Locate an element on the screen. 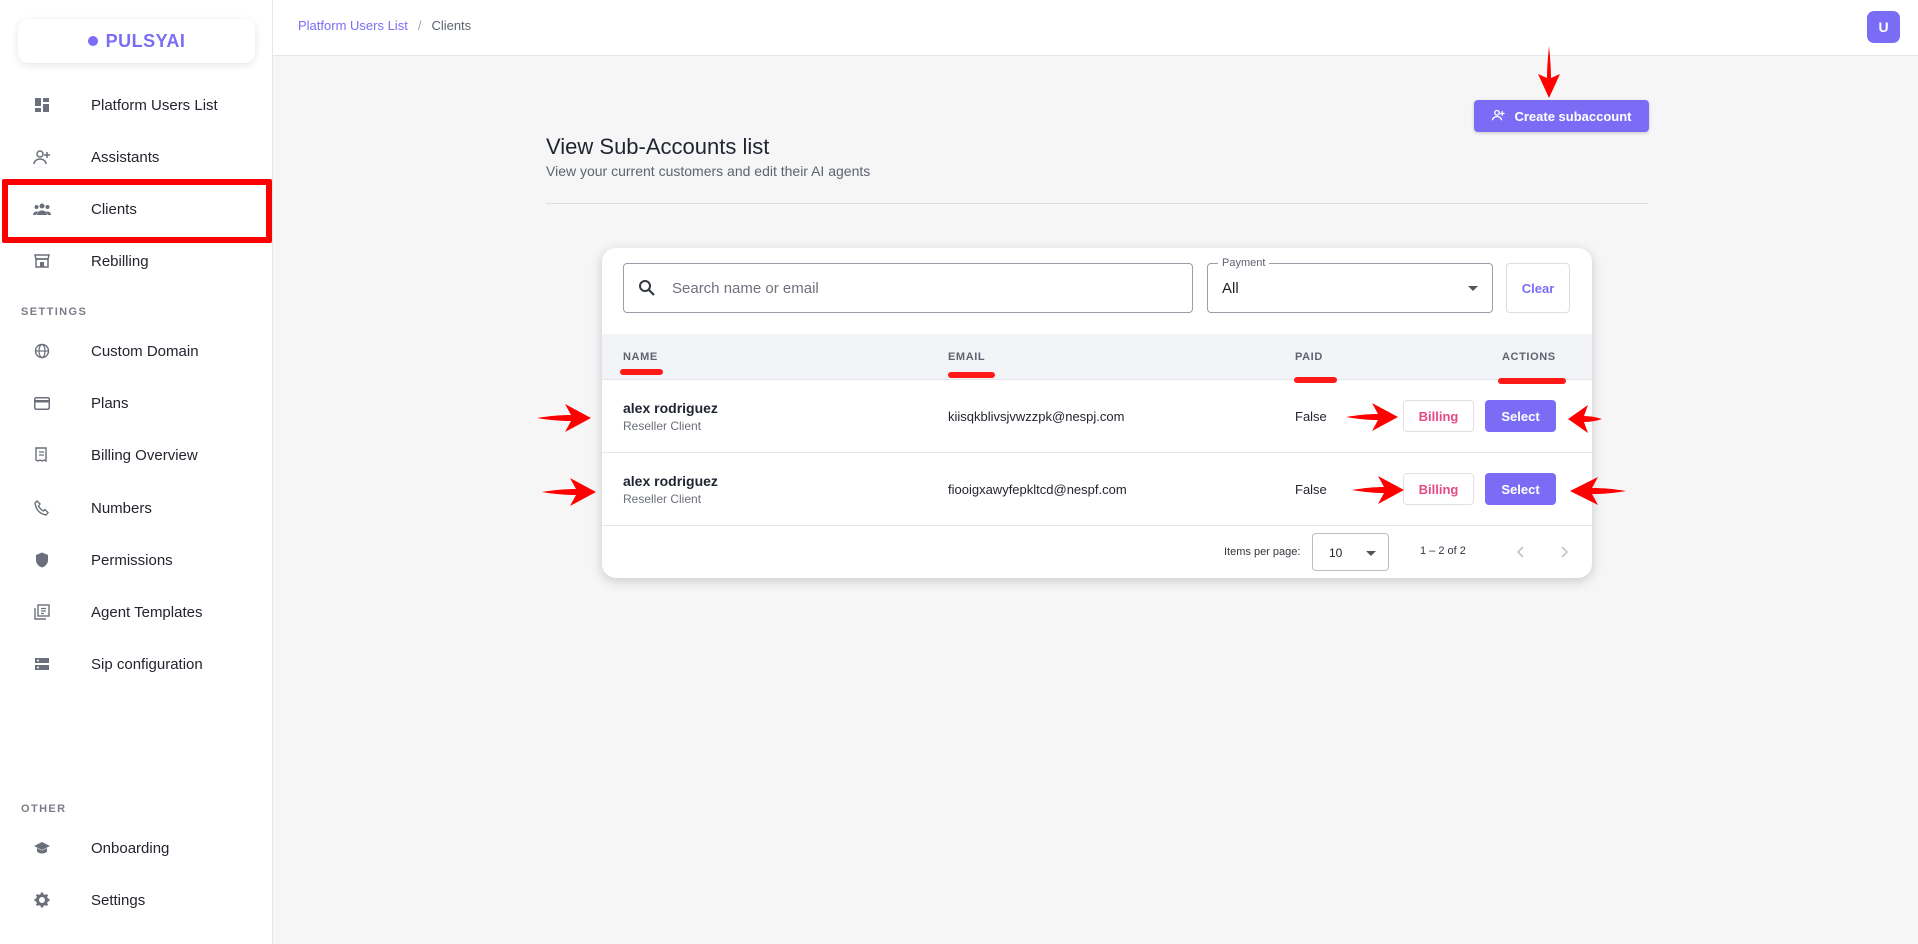 The image size is (1918, 944). divider is located at coordinates (1097, 203).